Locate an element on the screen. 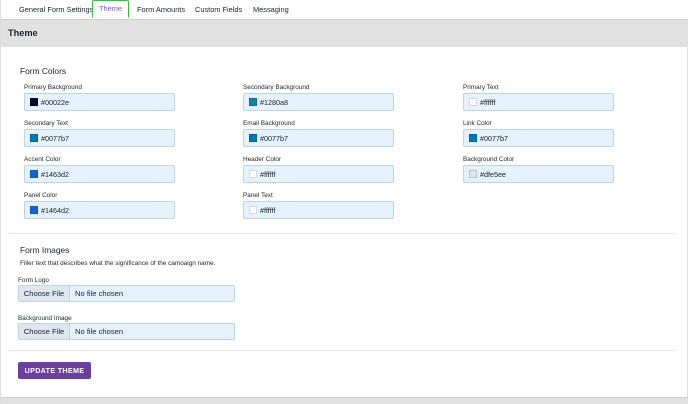 Image resolution: width=688 pixels, height=404 pixels. update-theme-button: UPDATE THEME is located at coordinates (54, 370).